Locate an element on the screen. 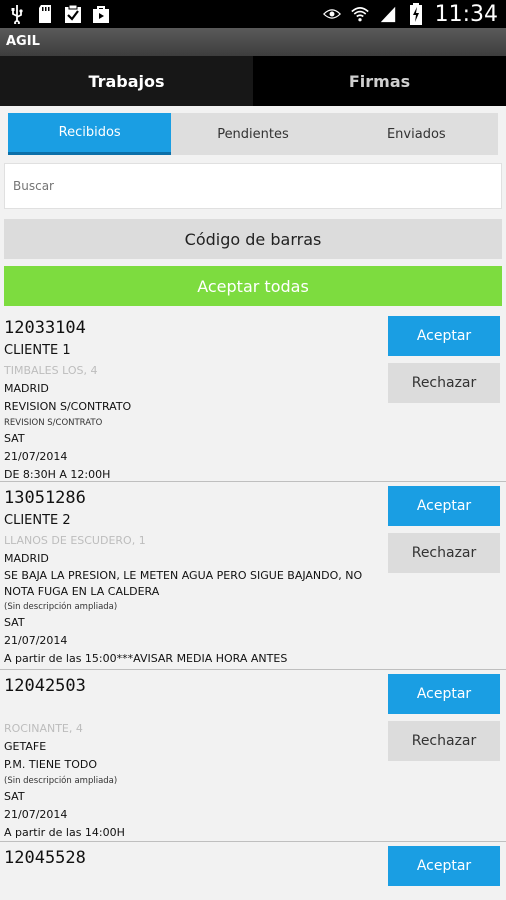  job-schedule: A partir de las 14:00H is located at coordinates (64, 832).